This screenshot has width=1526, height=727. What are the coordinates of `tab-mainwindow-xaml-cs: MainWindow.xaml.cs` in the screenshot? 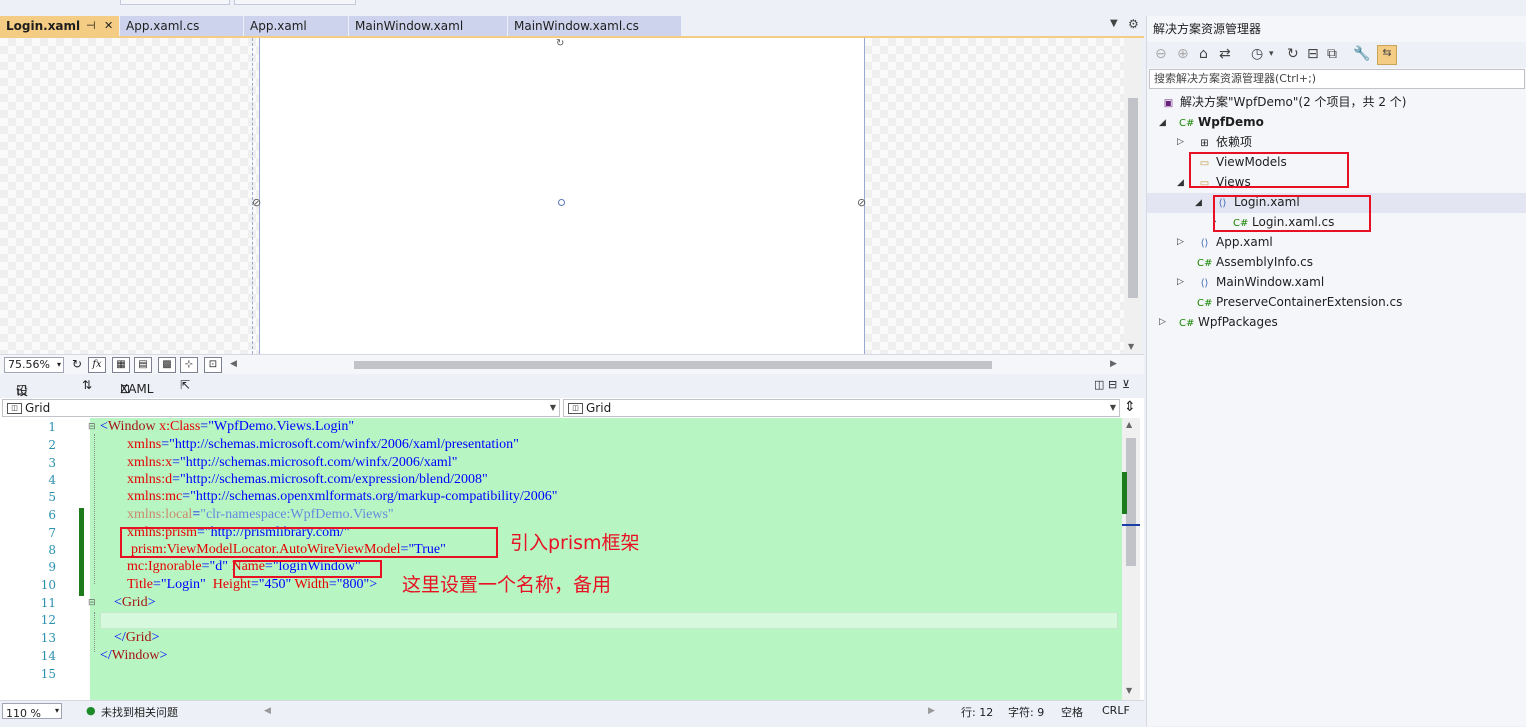 It's located at (595, 26).